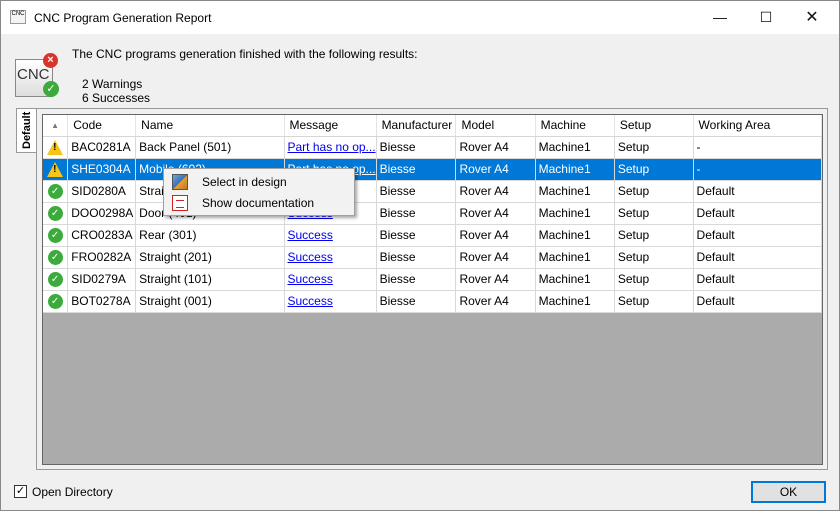 The width and height of the screenshot is (840, 511). Describe the element at coordinates (180, 182) in the screenshot. I see `cube-icon` at that location.